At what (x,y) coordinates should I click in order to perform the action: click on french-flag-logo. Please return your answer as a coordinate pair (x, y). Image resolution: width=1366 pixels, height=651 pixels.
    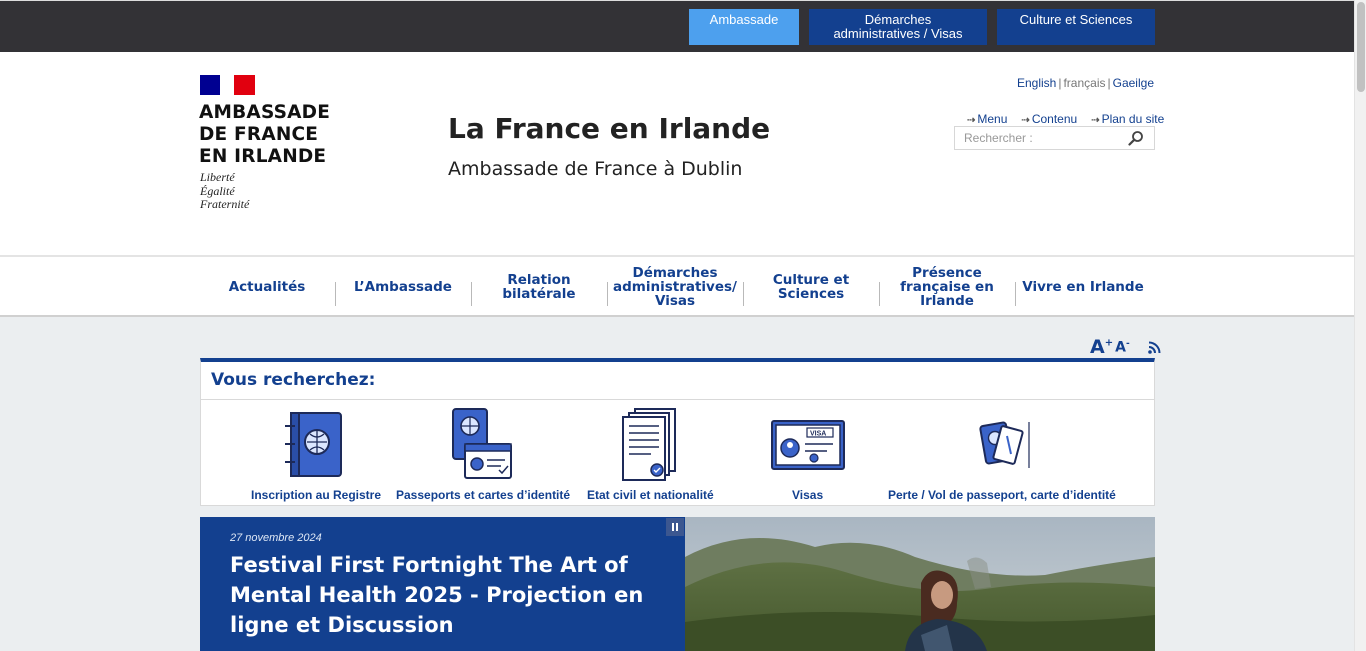
    Looking at the image, I should click on (227, 85).